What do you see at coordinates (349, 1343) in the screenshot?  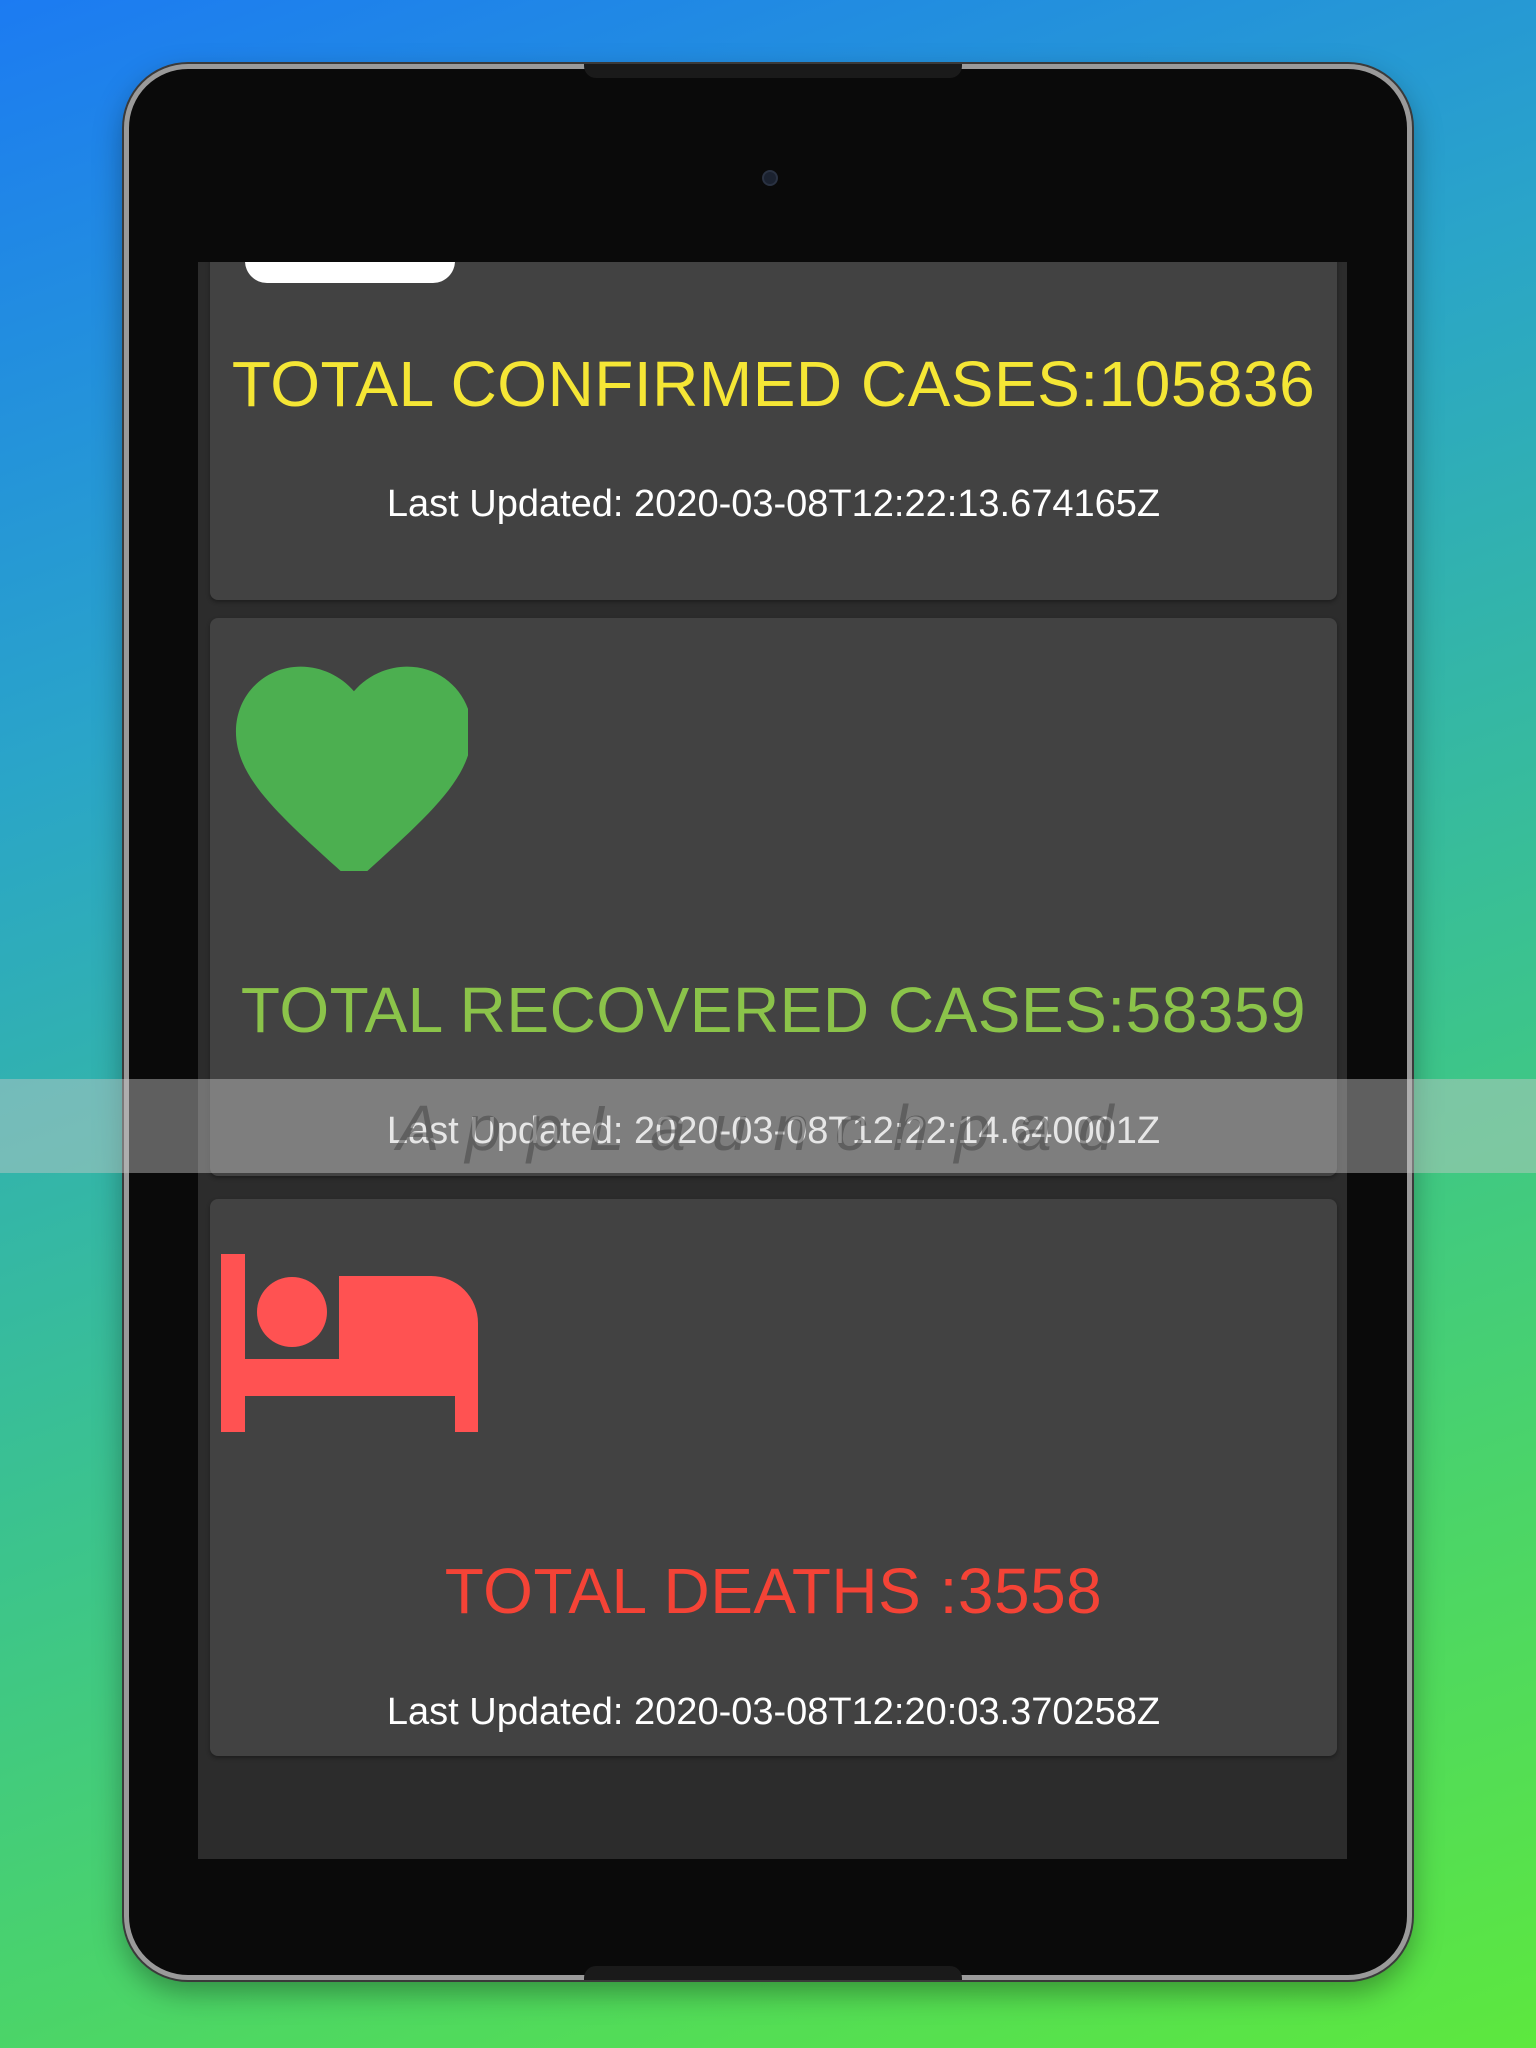 I see `bed-icon` at bounding box center [349, 1343].